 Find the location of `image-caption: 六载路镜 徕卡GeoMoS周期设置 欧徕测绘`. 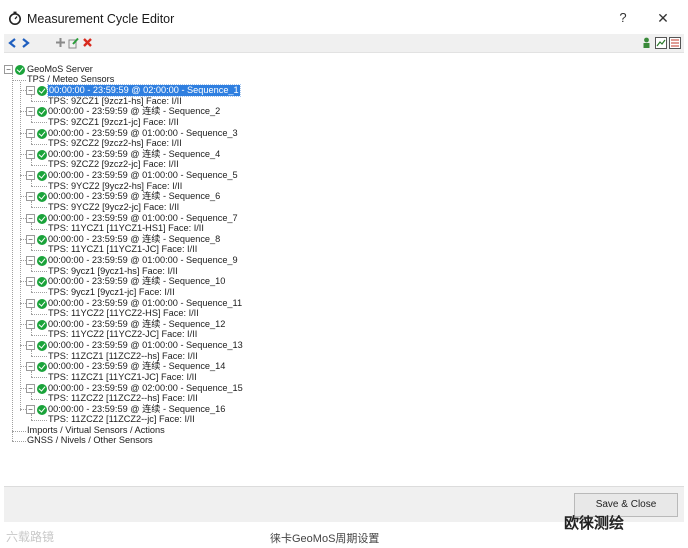

image-caption: 六载路镜 徕卡GeoMoS周期设置 欧徕测绘 is located at coordinates (344, 531).